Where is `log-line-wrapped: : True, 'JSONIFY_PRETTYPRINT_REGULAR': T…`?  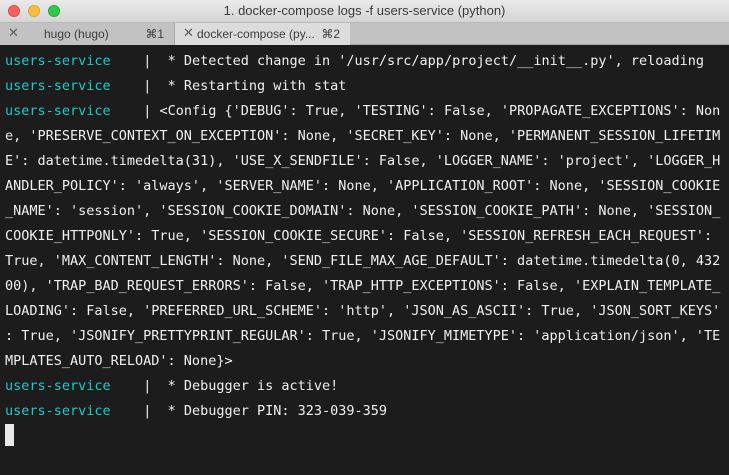
log-line-wrapped: : True, 'JSONIFY_PRETTYPRINT_REGULAR': T… is located at coordinates (363, 336).